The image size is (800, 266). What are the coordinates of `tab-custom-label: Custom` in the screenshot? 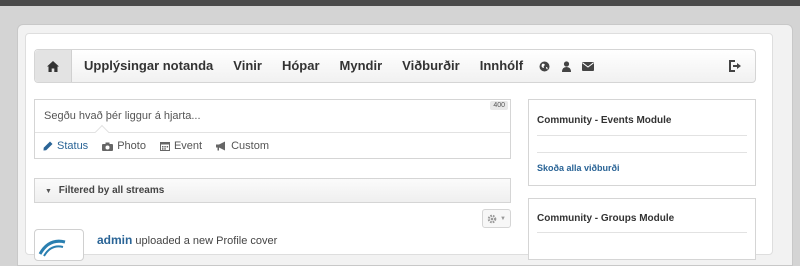 It's located at (250, 146).